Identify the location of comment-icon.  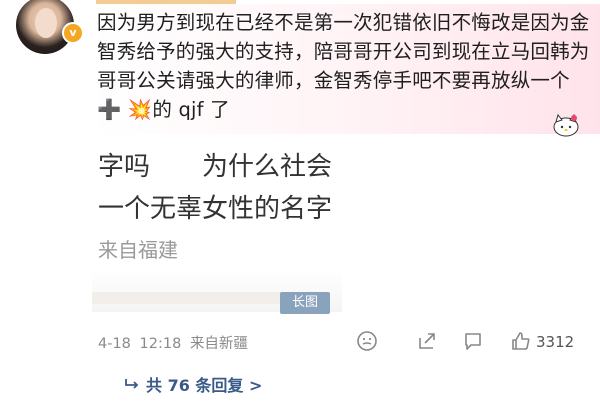
(473, 341).